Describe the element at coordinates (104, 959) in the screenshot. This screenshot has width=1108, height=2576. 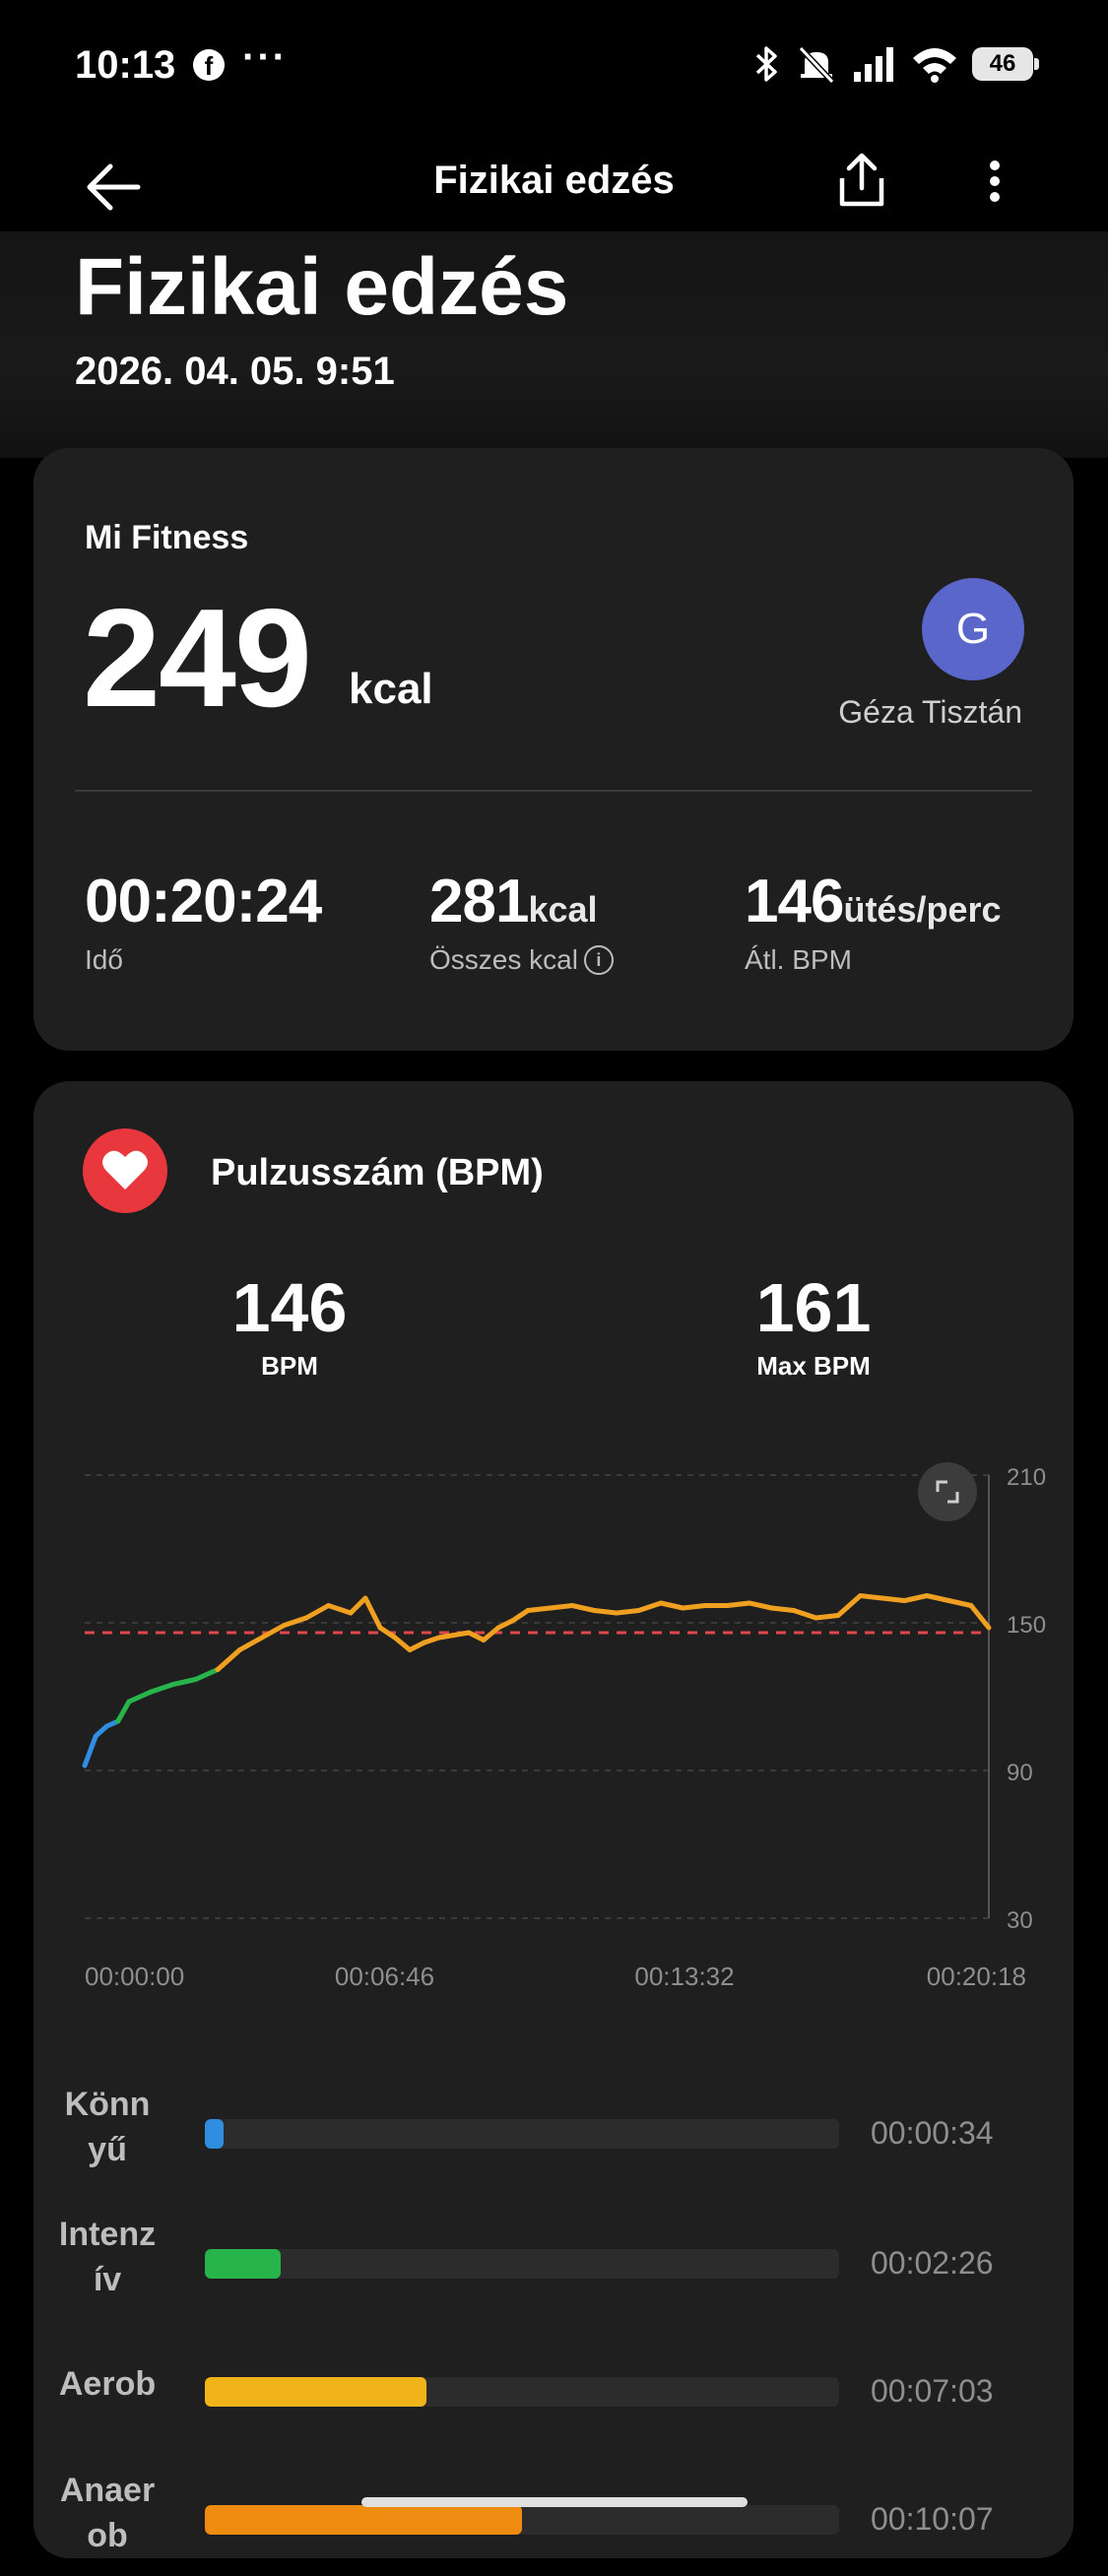
I see `stat-label: Idő` at that location.